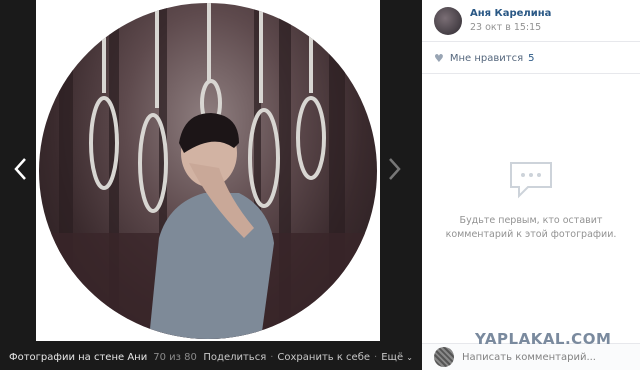  I want to click on comment-bubble-icon, so click(531, 180).